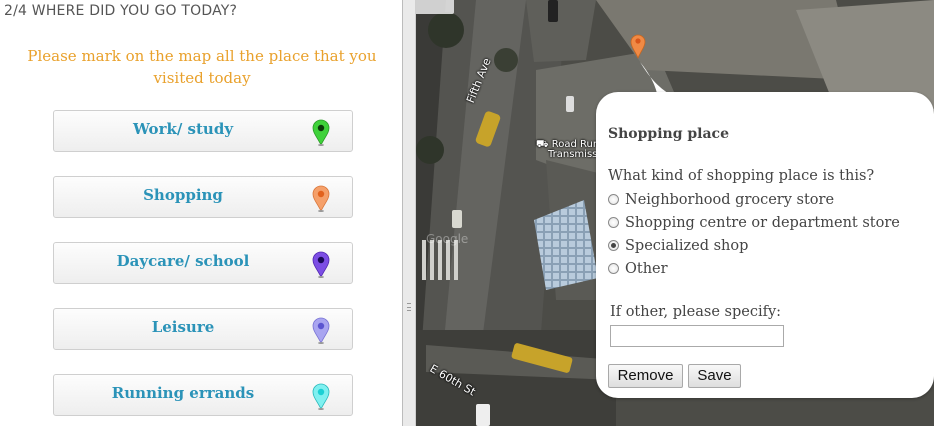 The image size is (934, 426). Describe the element at coordinates (183, 129) in the screenshot. I see `category-label: Work/ study` at that location.